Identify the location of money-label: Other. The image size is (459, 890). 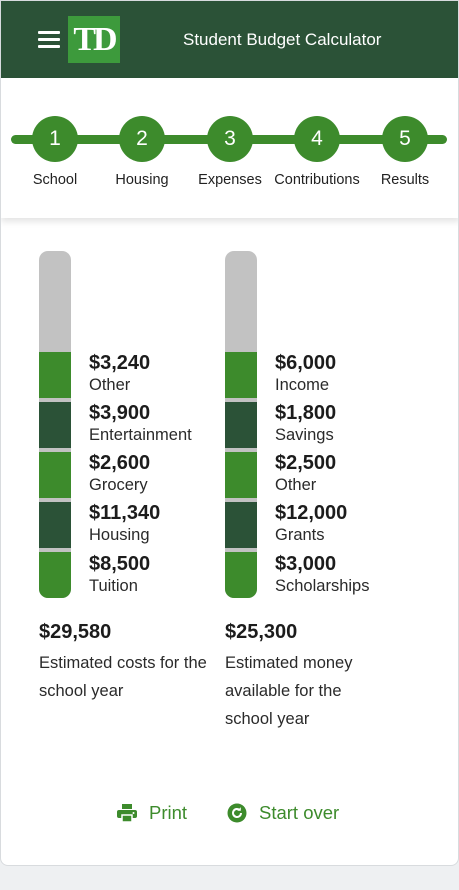
(296, 485).